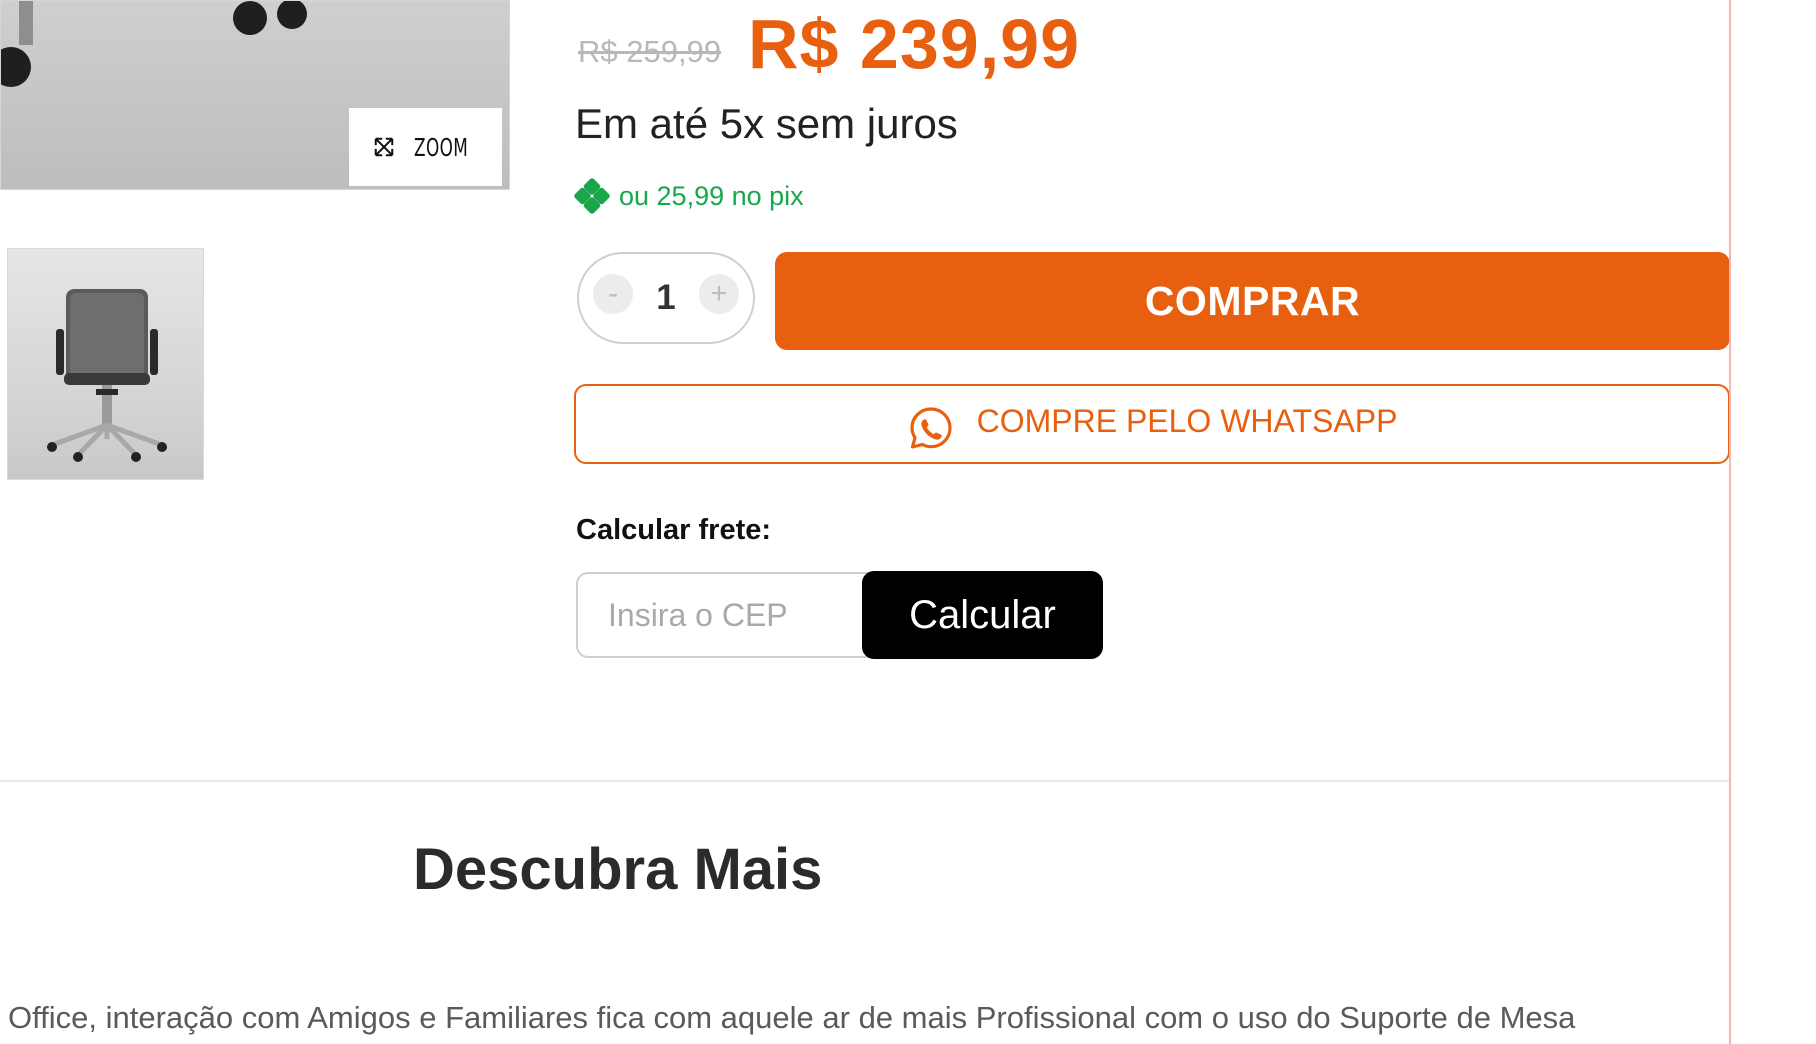 This screenshot has height=1044, width=1816. Describe the element at coordinates (719, 294) in the screenshot. I see `increase-quantity-button: +` at that location.